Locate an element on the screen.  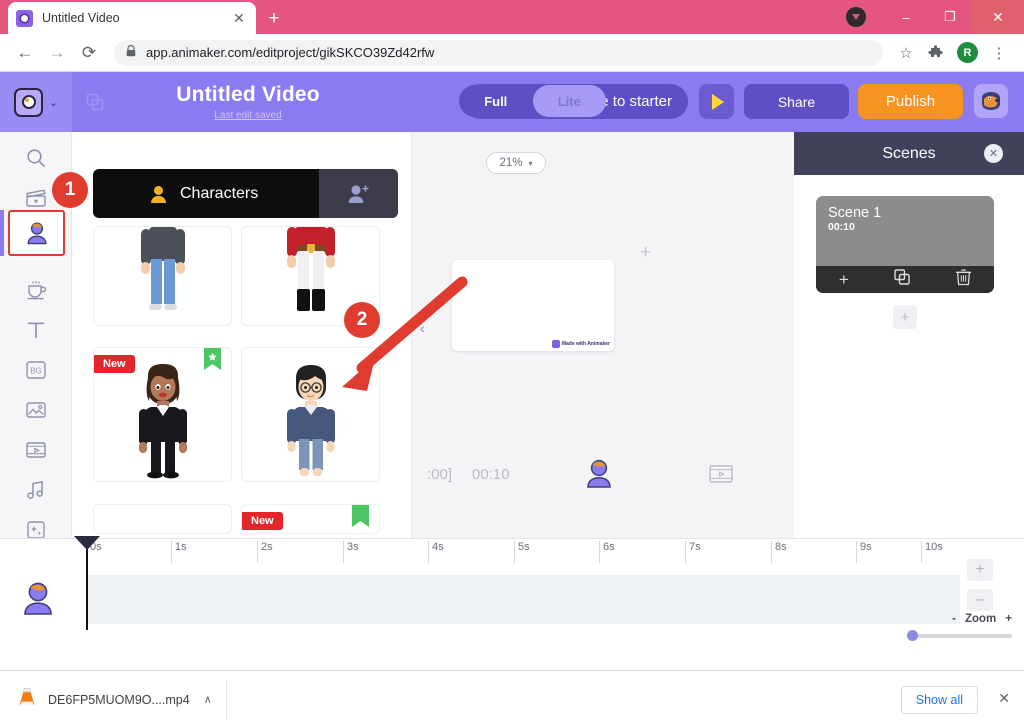
browser-menu-icon: ⋮ is located at coordinates (999, 53).